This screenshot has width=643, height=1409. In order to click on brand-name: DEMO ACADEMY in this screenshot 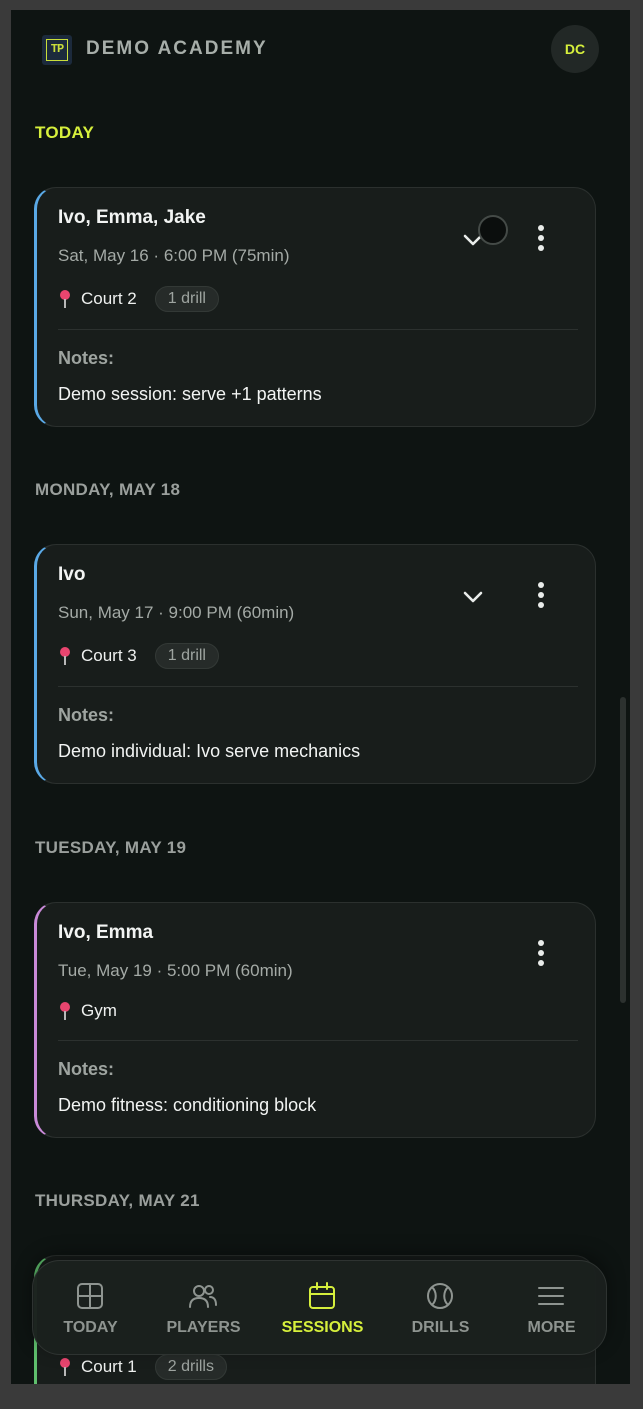, I will do `click(177, 48)`.